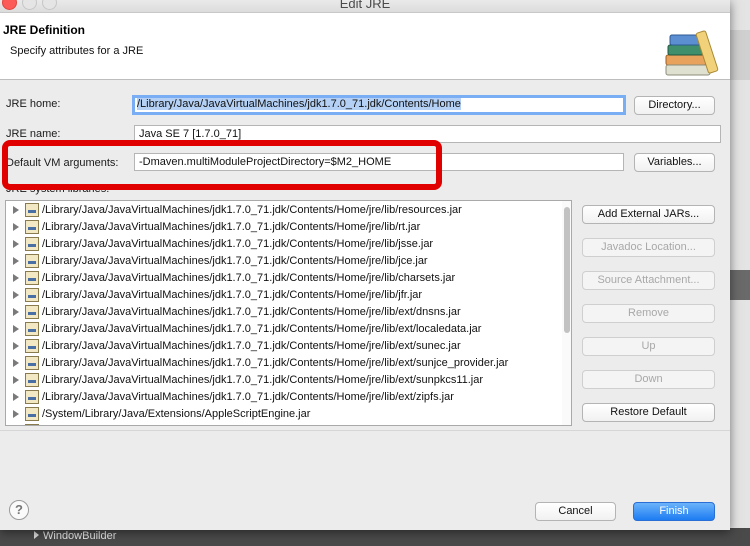  What do you see at coordinates (282, 424) in the screenshot?
I see `library-row` at bounding box center [282, 424].